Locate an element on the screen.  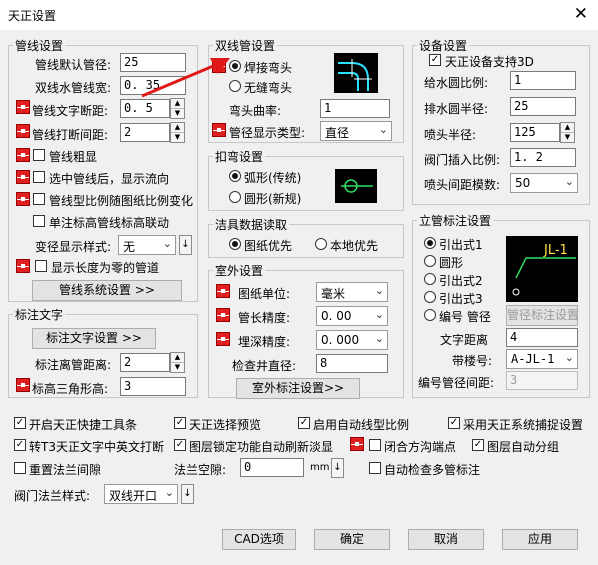
num-gap-label: 编号管径间距: is located at coordinates (456, 383).